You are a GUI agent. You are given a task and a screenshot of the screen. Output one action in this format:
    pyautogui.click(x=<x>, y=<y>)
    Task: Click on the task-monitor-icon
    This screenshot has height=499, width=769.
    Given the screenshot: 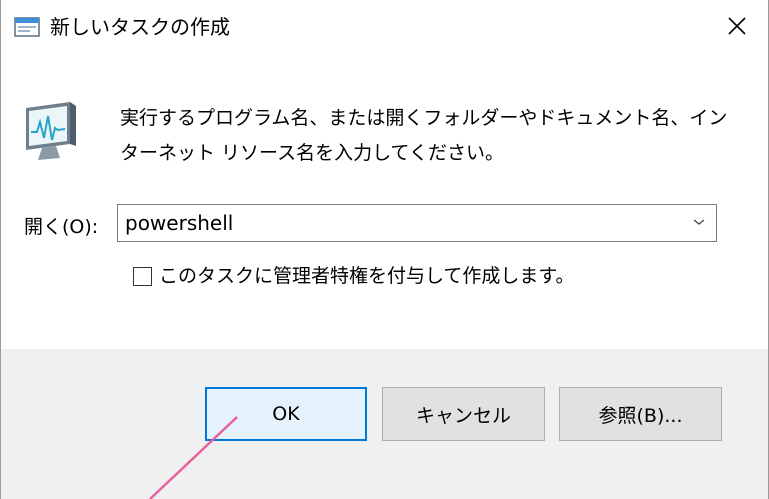 What is the action you would take?
    pyautogui.click(x=51, y=131)
    